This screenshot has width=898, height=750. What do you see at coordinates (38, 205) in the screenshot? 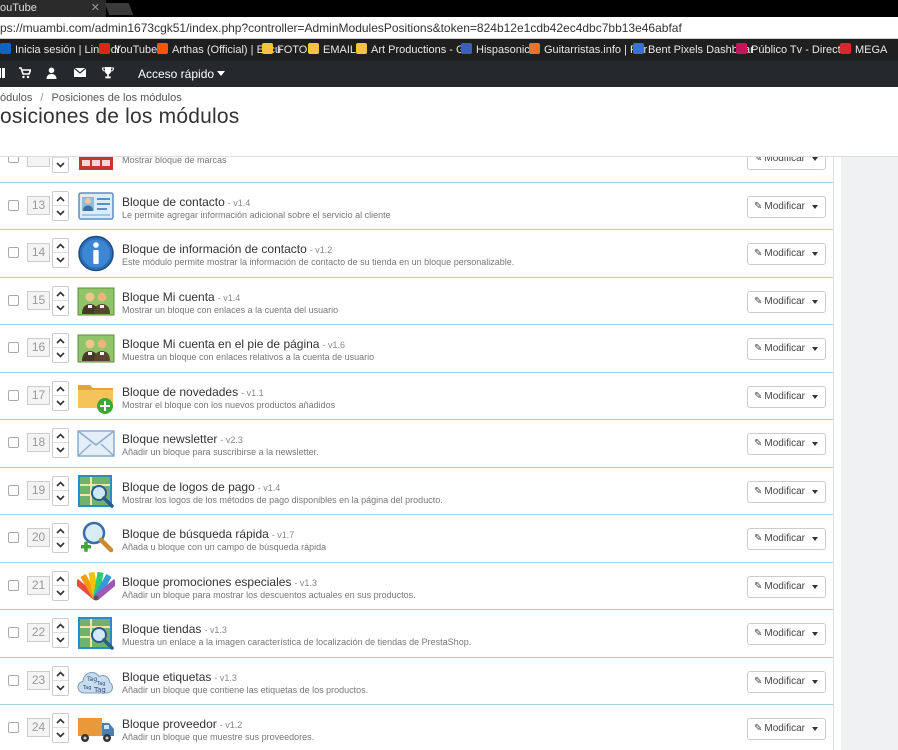
I see `position-input: 13` at bounding box center [38, 205].